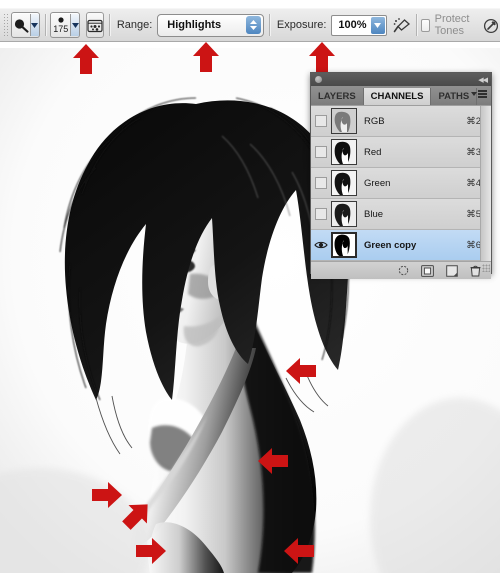  I want to click on collapse-panel-icon: ◀◀, so click(483, 80).